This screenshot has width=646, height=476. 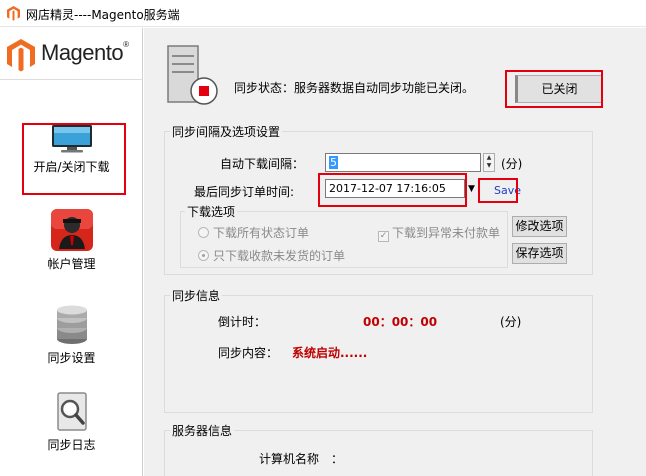 I want to click on sidebar-item-label: 同步日志, so click(x=71, y=445).